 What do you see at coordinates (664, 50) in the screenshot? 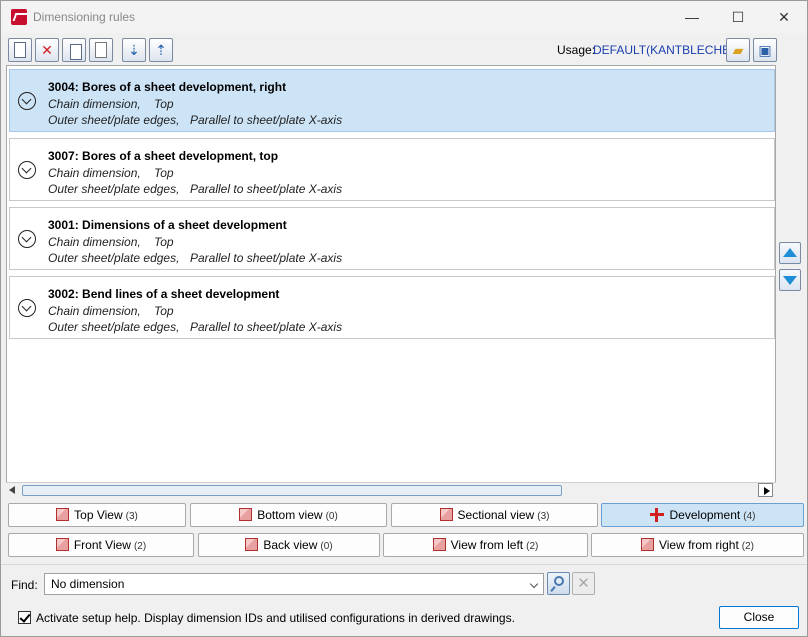
I see `usage-value: DEFAULT(KANTBLECHE)` at bounding box center [664, 50].